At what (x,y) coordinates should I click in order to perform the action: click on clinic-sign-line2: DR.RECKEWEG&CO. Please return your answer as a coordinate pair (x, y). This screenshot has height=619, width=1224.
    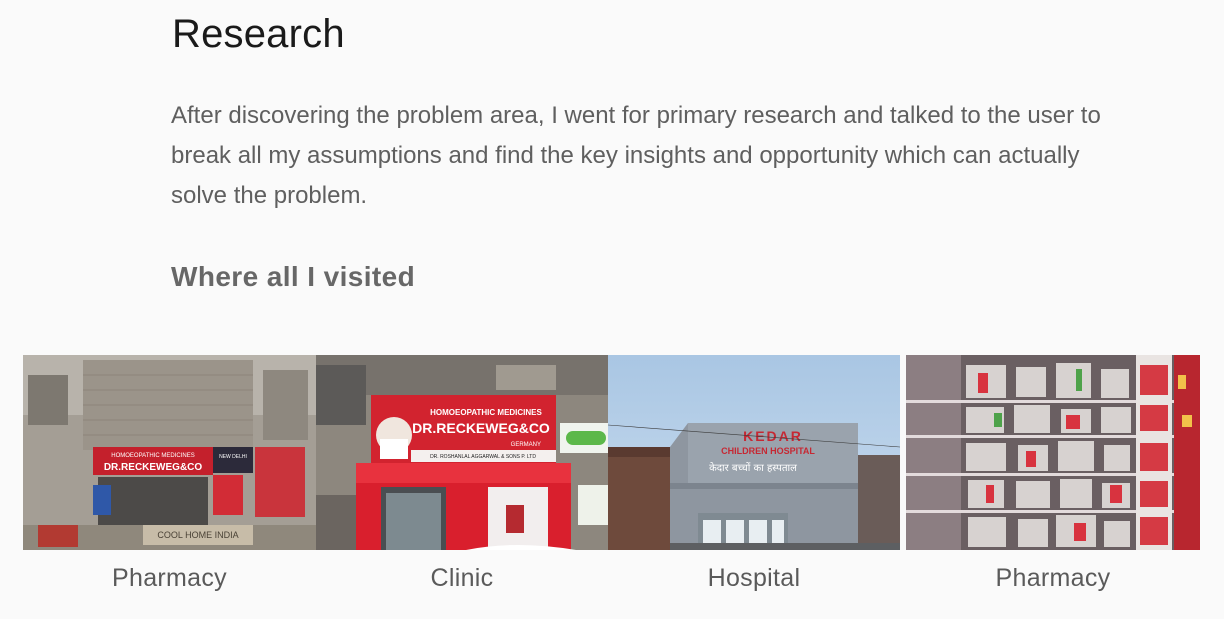
    Looking at the image, I should click on (481, 428).